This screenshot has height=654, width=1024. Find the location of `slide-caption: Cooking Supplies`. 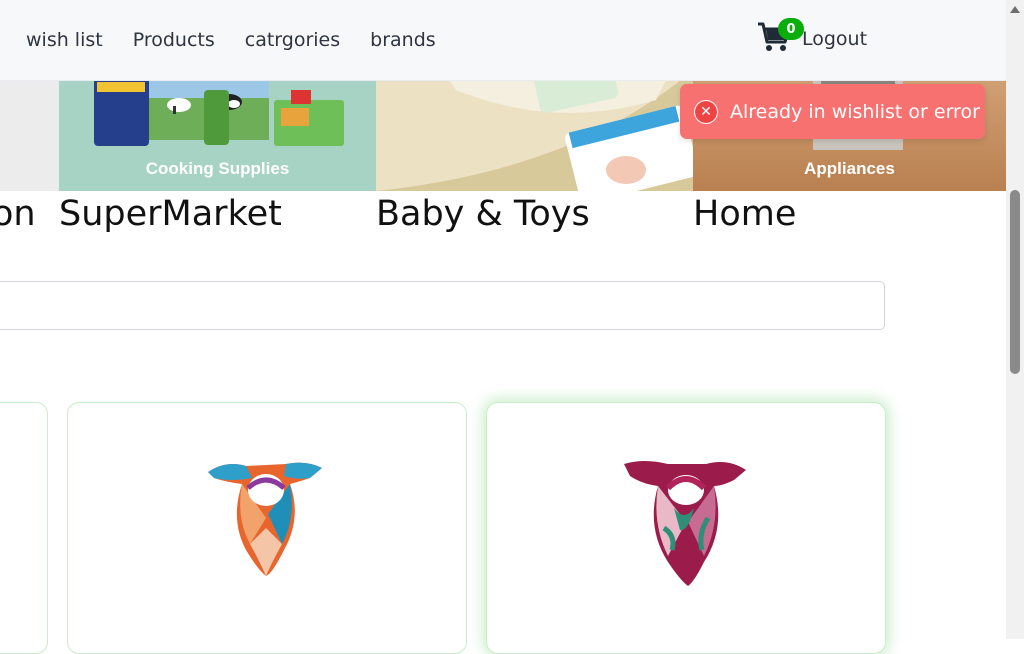

slide-caption: Cooking Supplies is located at coordinates (217, 168).